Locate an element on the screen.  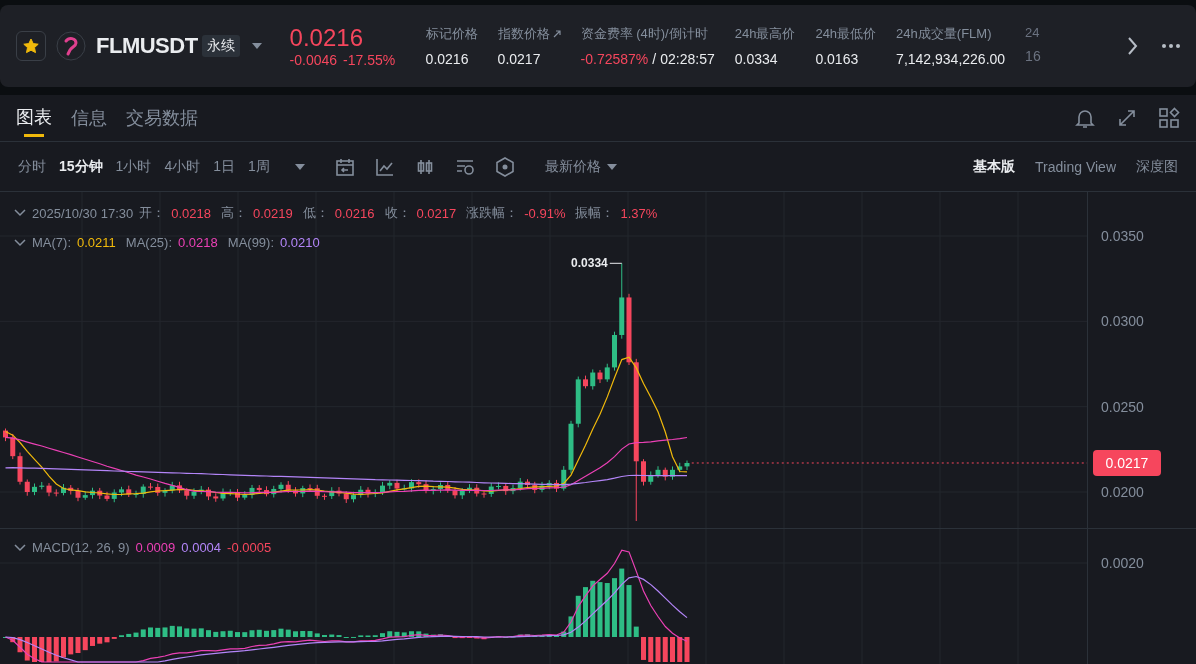
ma-value: 0.0210 is located at coordinates (300, 242).